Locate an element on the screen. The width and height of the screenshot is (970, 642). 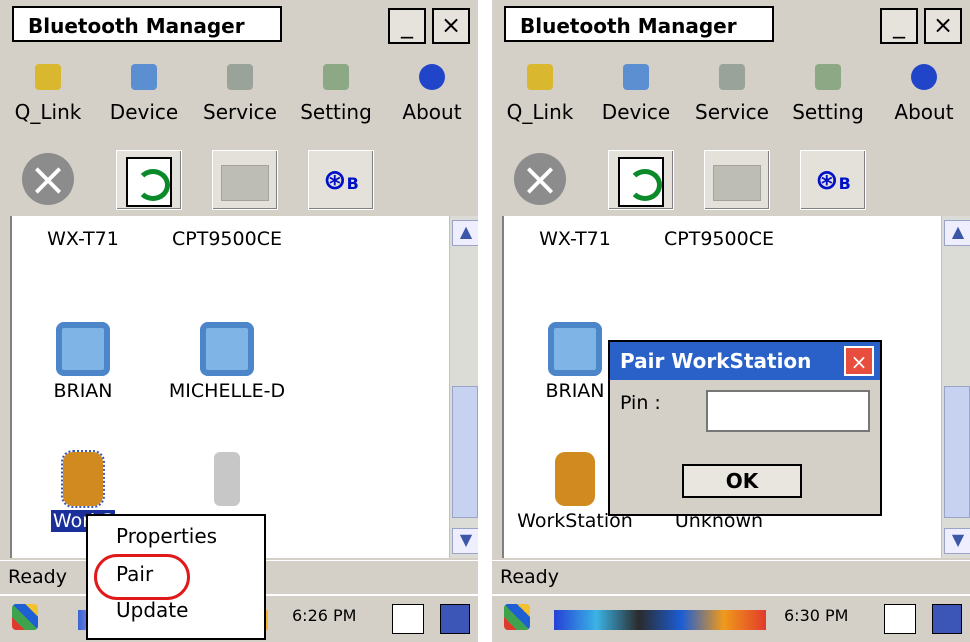
folder-icon is located at coordinates (737, 183).